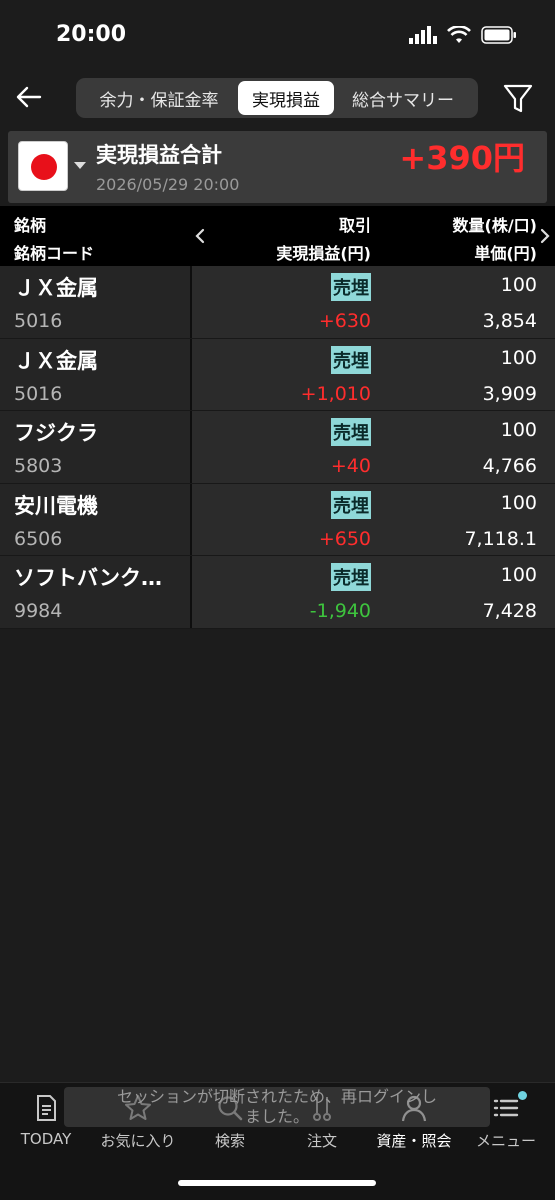 This screenshot has height=1200, width=555. I want to click on realized-pl: +40, so click(350, 466).